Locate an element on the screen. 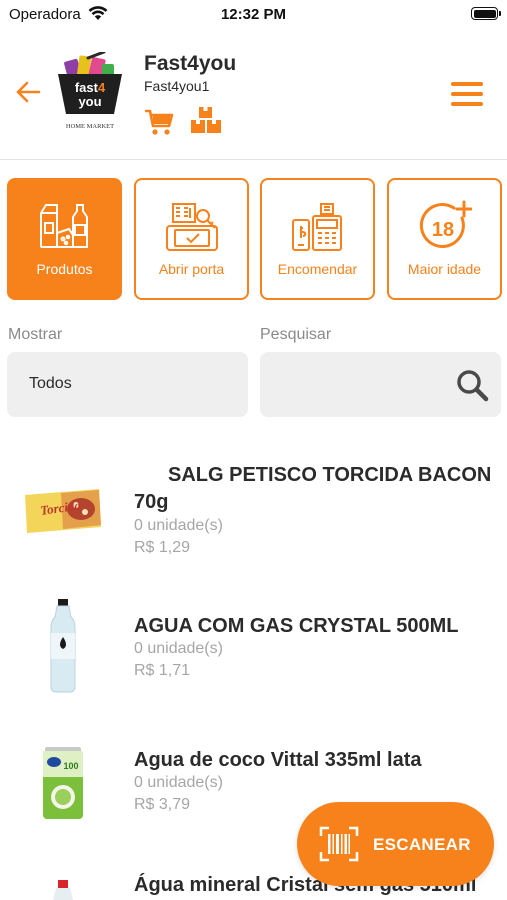 This screenshot has height=900, width=507. snack-bag-image: Torcida is located at coordinates (63, 511).